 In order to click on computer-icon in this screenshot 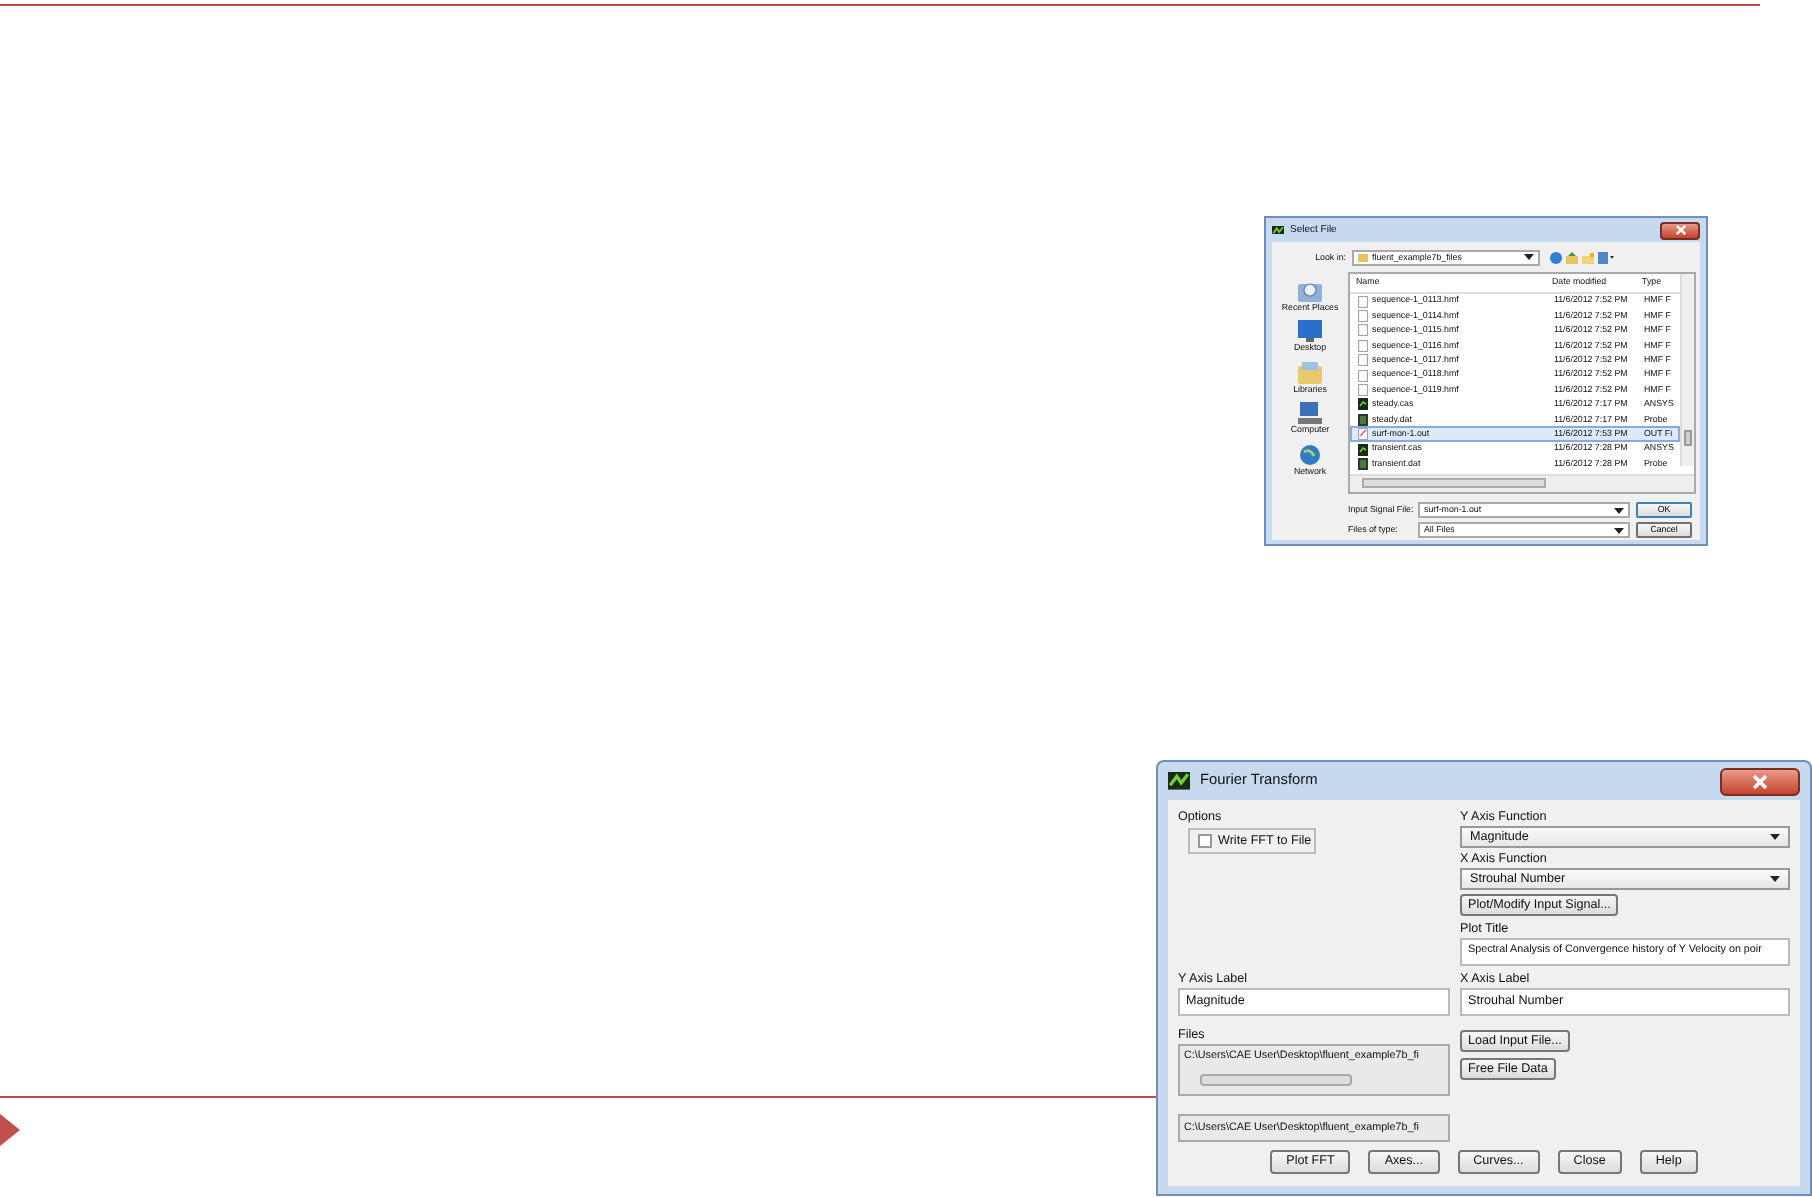, I will do `click(1310, 413)`.